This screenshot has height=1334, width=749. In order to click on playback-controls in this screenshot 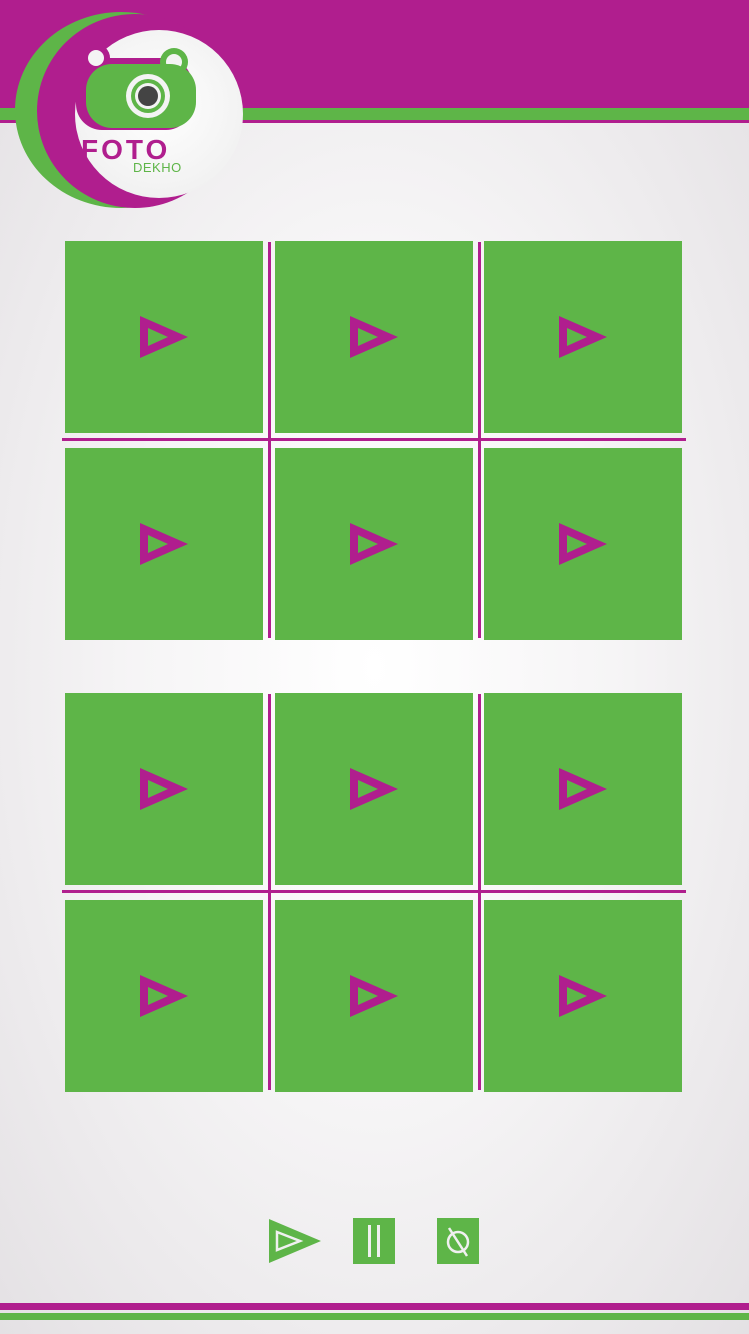, I will do `click(374, 1241)`.